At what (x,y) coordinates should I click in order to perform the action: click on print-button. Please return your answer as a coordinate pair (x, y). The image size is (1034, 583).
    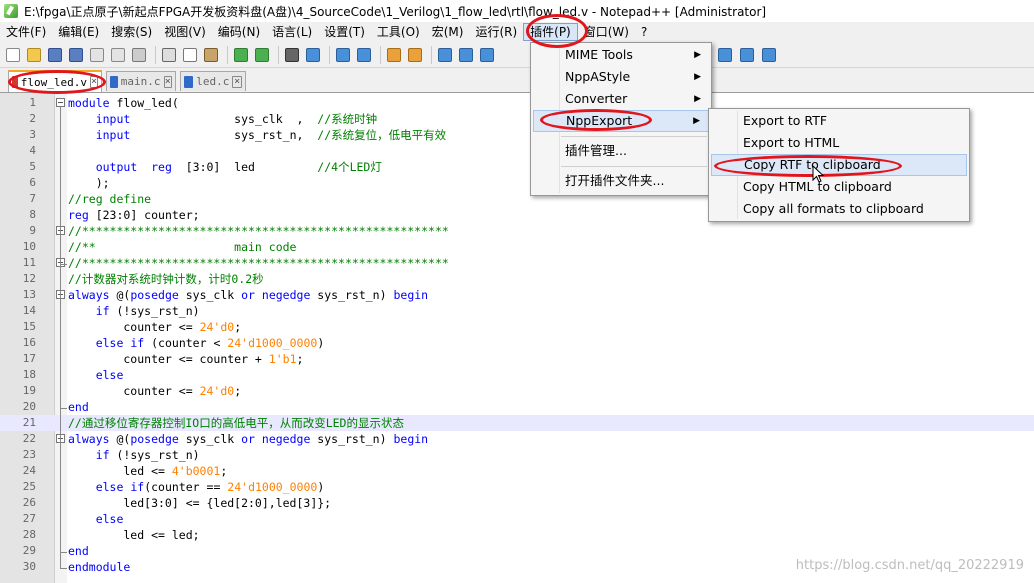
    Looking at the image, I should click on (139, 55).